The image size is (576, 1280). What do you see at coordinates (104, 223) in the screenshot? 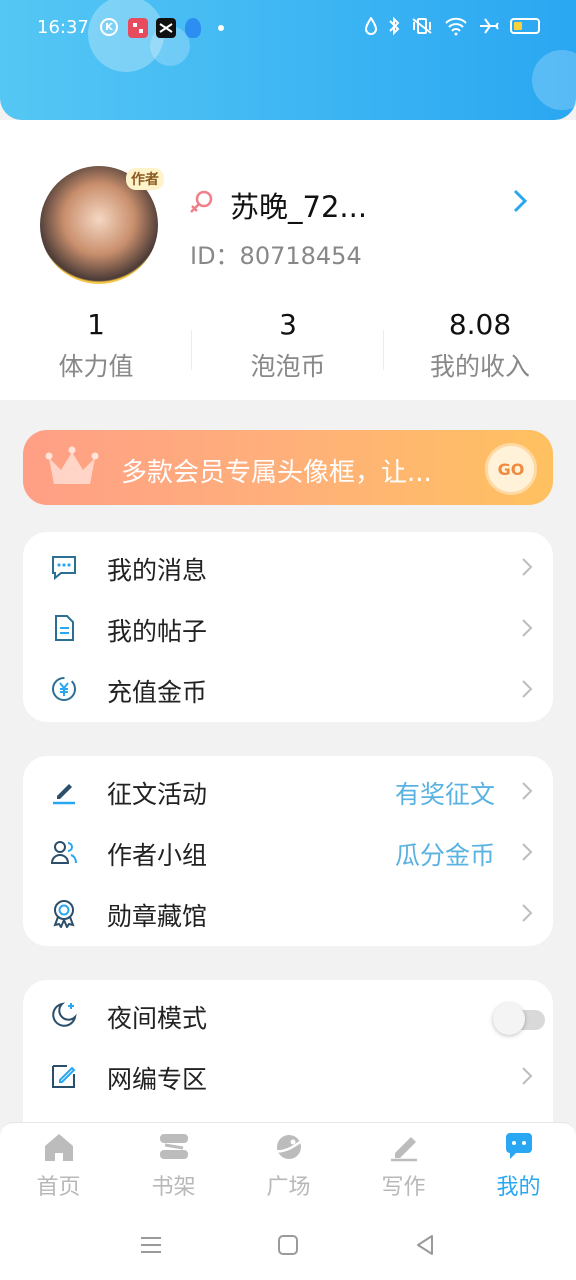
I see `avatar: 作者` at bounding box center [104, 223].